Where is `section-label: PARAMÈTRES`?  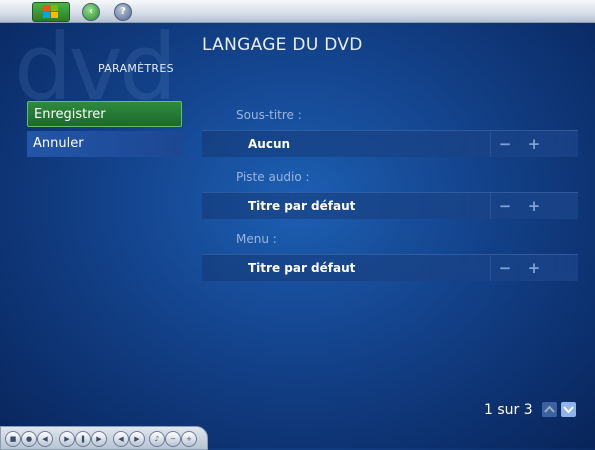
section-label: PARAMÈTRES is located at coordinates (136, 68).